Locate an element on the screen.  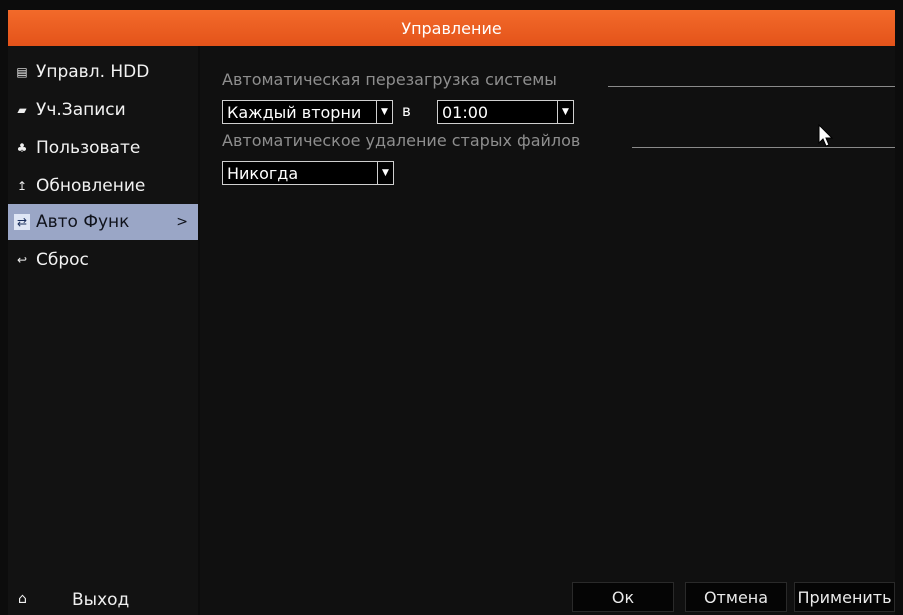
sidebar-item-records: ▰ Уч.Записи is located at coordinates (103, 110).